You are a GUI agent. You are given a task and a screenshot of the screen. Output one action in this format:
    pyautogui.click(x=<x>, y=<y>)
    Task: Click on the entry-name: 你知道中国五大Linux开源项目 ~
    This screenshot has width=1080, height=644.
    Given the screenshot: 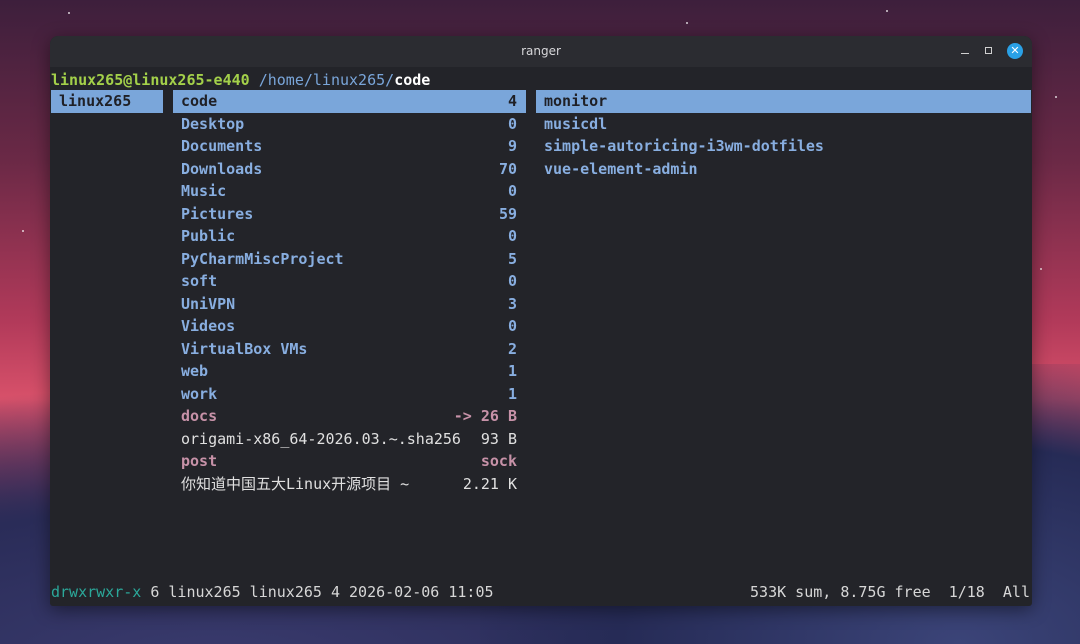 What is the action you would take?
    pyautogui.click(x=295, y=483)
    